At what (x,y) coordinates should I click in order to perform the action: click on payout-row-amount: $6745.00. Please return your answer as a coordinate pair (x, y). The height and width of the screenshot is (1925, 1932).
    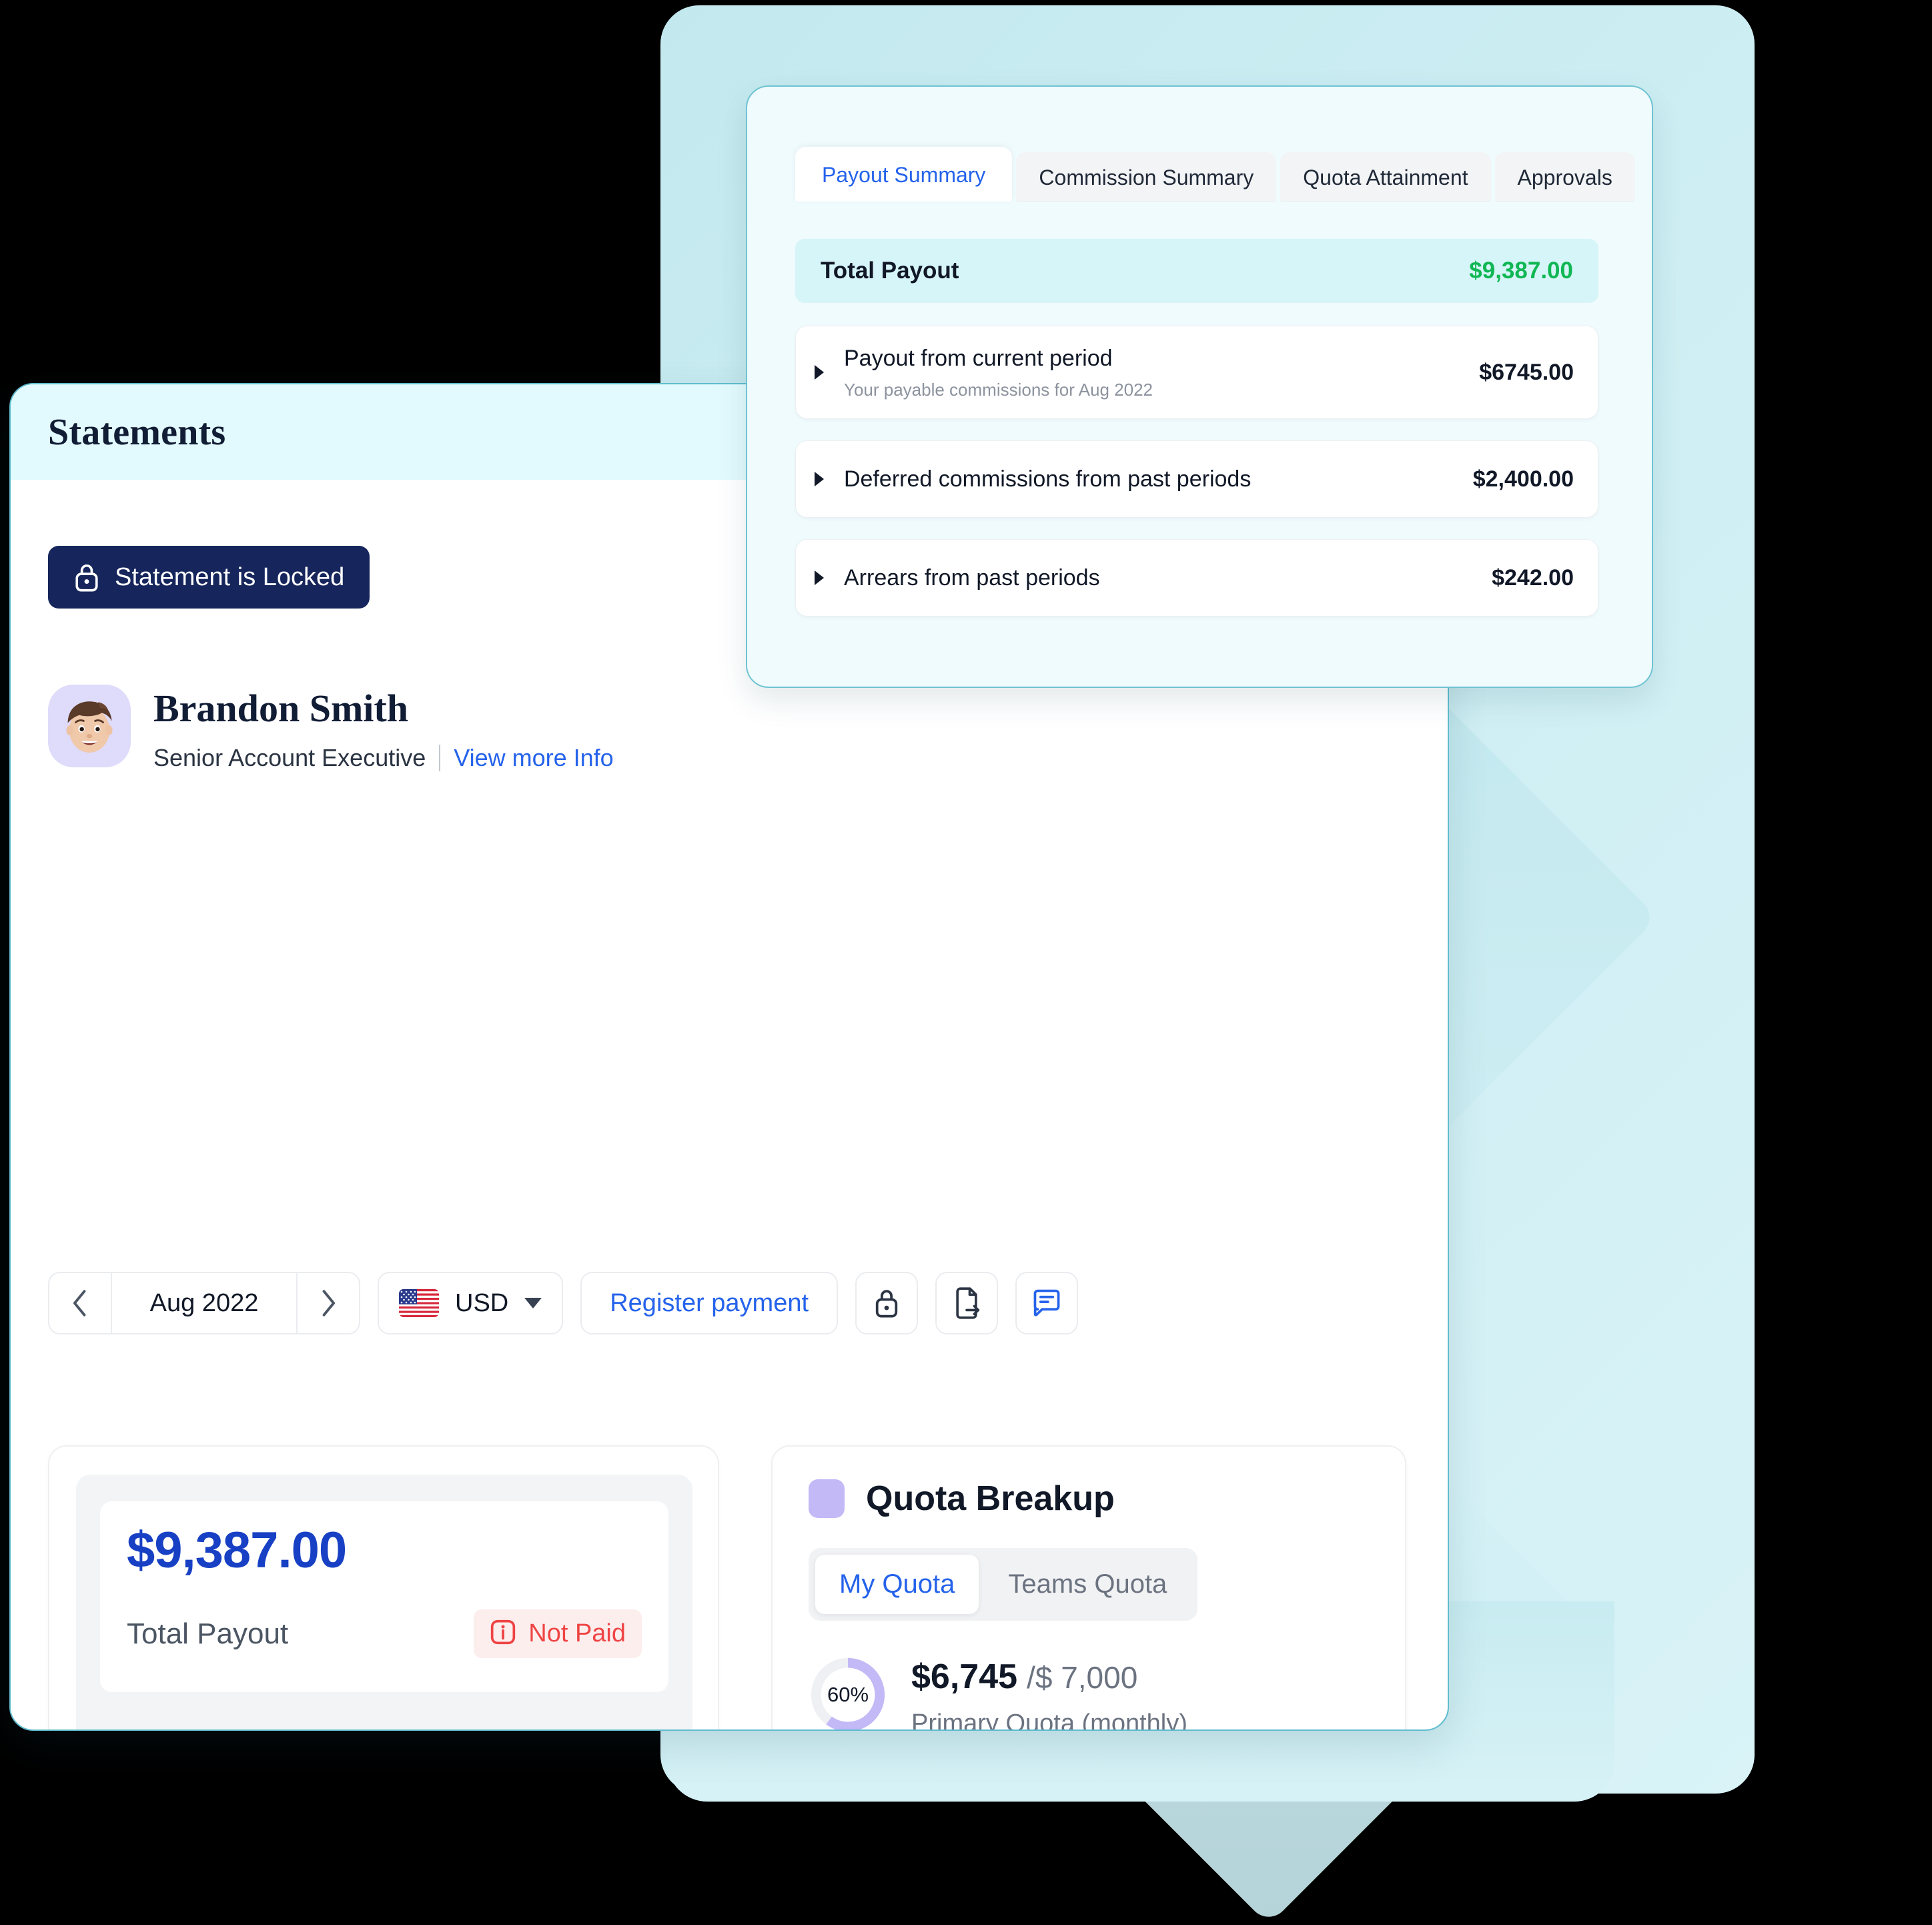
    Looking at the image, I should click on (1526, 372).